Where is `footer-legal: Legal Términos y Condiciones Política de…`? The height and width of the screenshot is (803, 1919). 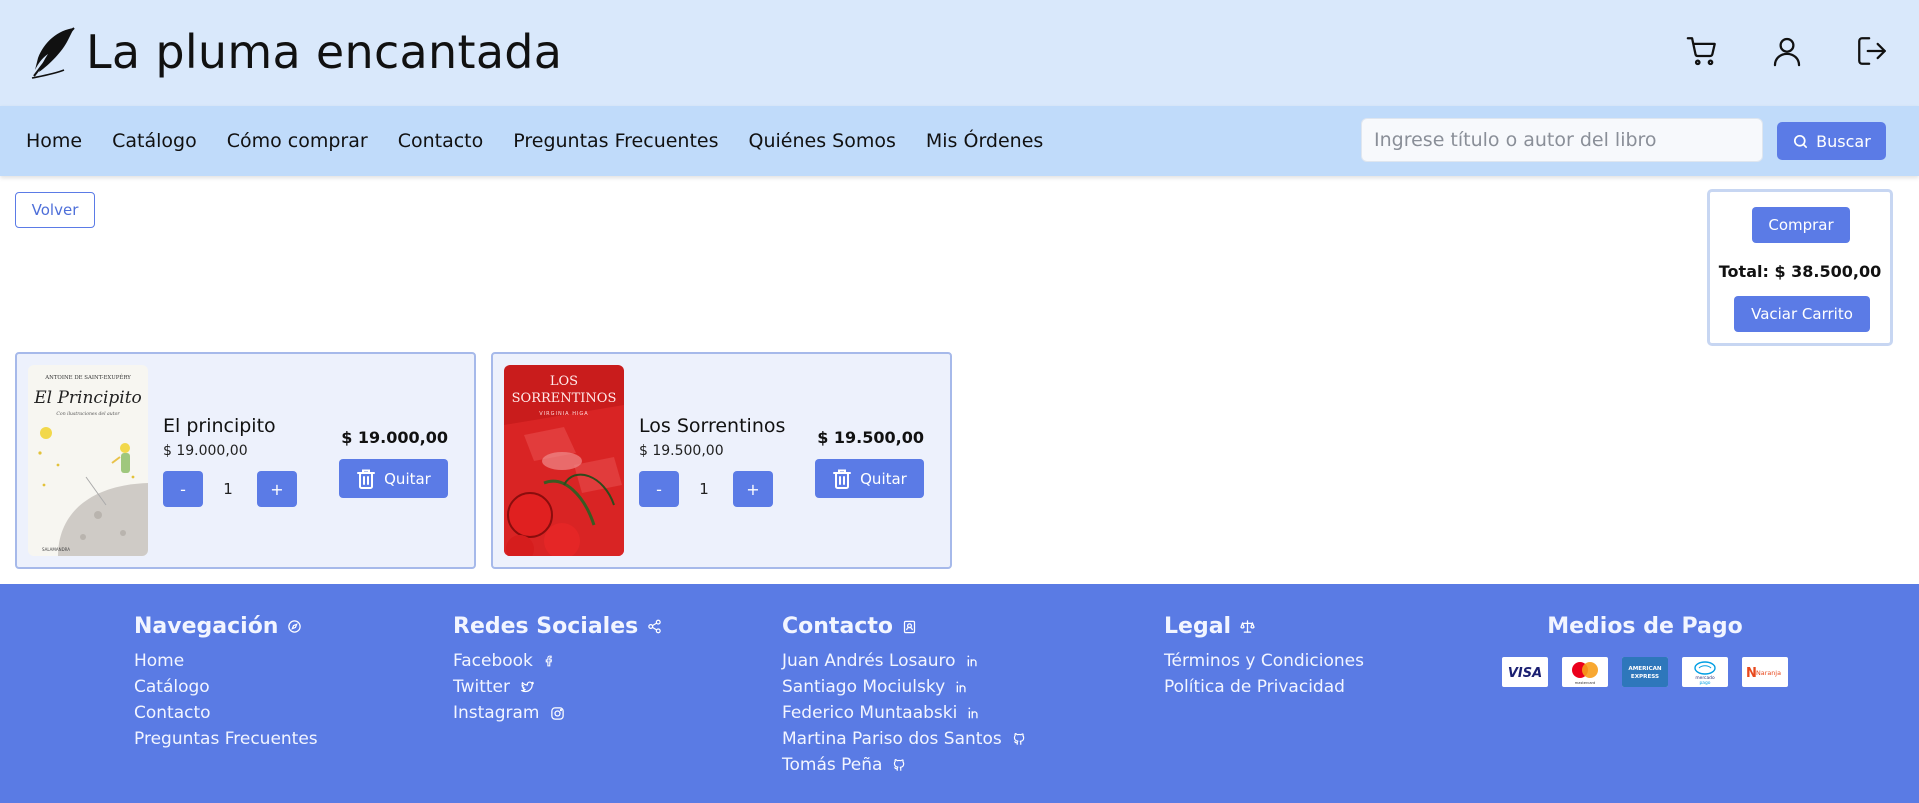 footer-legal: Legal Términos y Condiciones Política de… is located at coordinates (1264, 657).